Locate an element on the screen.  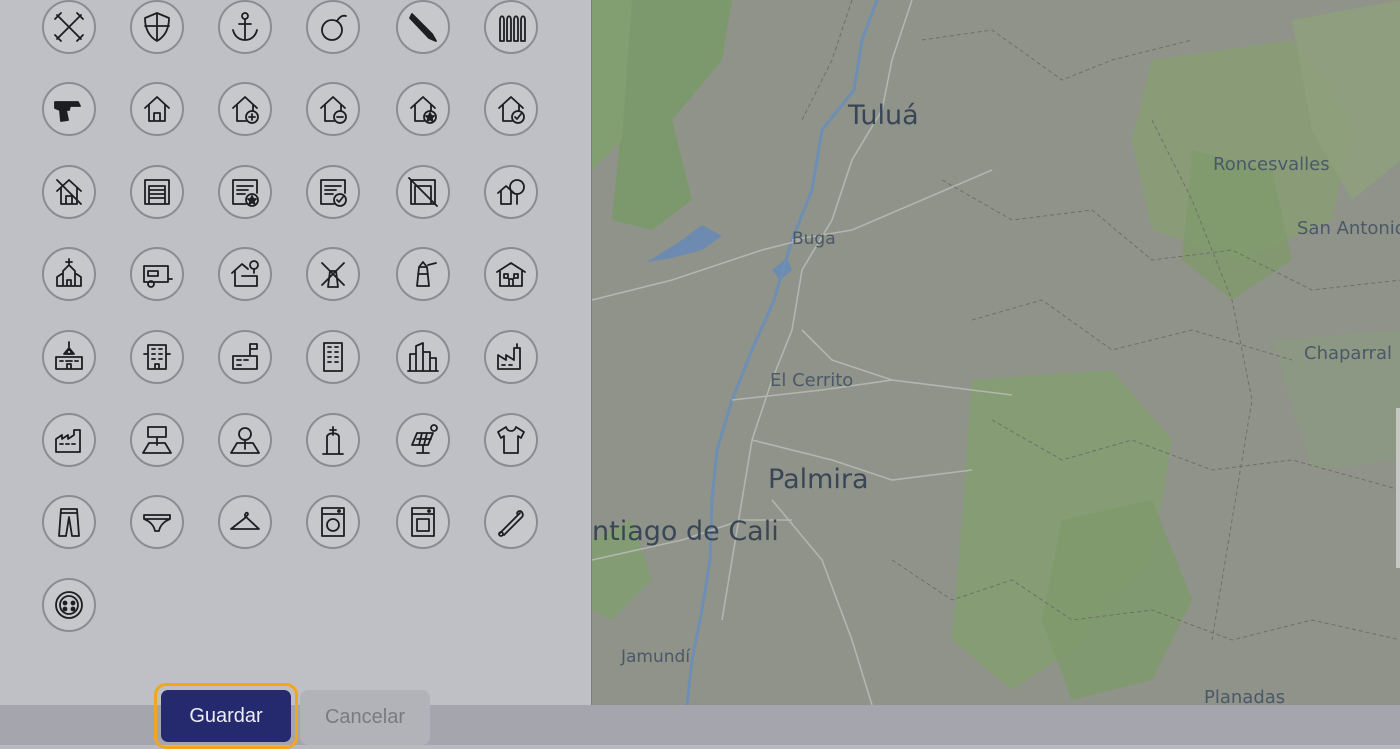
map-side-handle is located at coordinates (1398, 488).